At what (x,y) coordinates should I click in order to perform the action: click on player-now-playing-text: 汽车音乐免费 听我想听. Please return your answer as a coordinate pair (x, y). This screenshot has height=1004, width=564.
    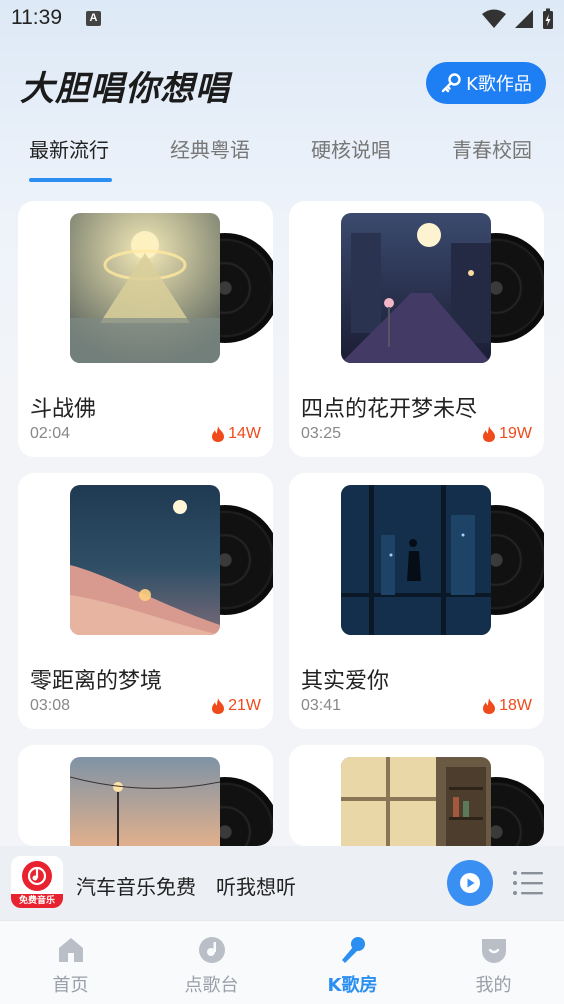
    Looking at the image, I should click on (186, 887).